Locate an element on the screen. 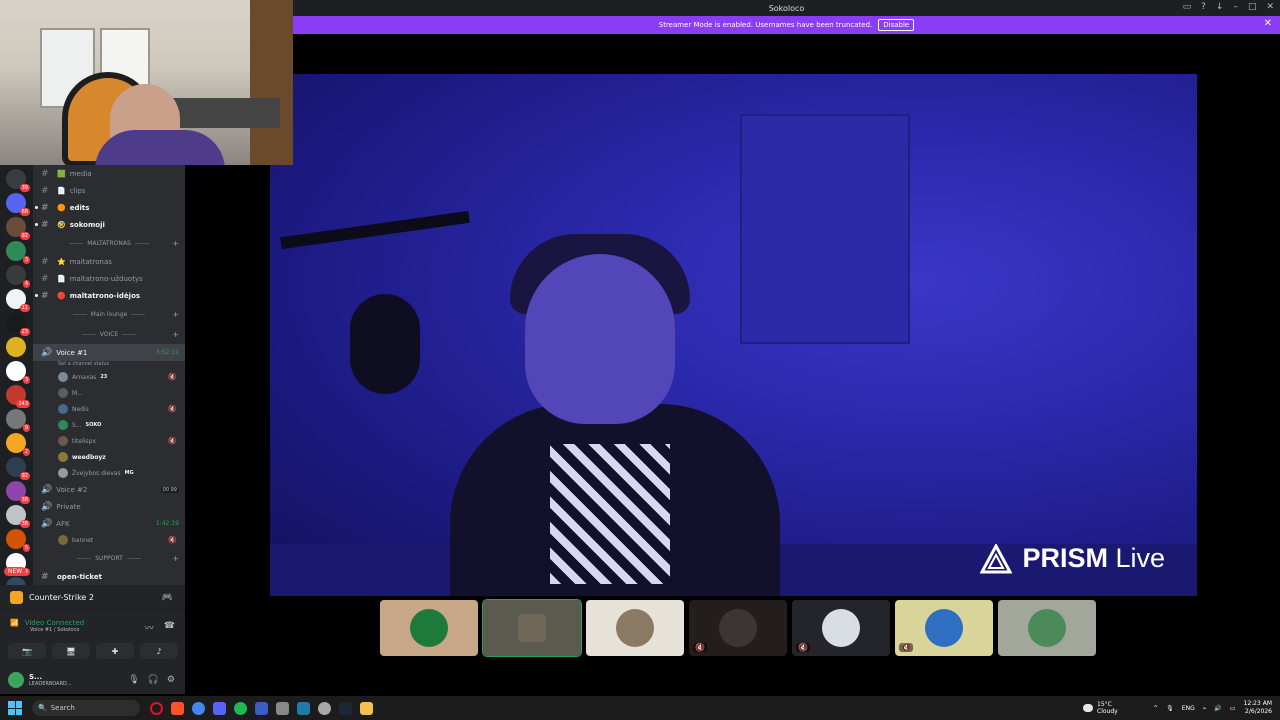 The height and width of the screenshot is (720, 1280). text-channel: # ⭐ maltatronas is located at coordinates (109, 261).